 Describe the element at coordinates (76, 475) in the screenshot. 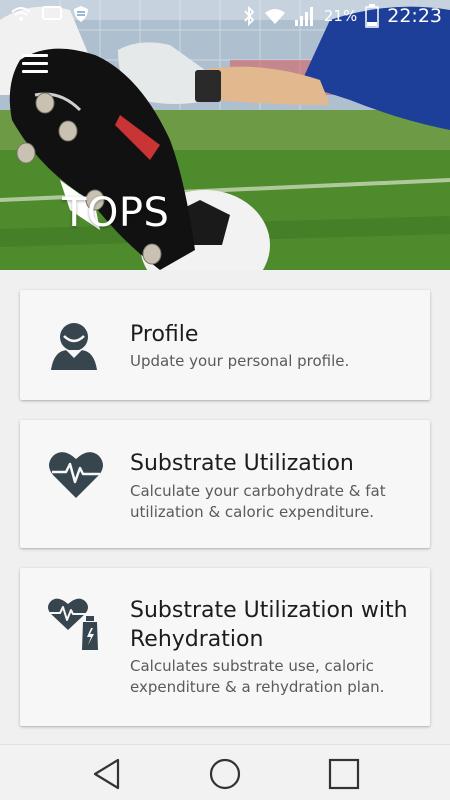

I see `heart-pulse-icon` at that location.